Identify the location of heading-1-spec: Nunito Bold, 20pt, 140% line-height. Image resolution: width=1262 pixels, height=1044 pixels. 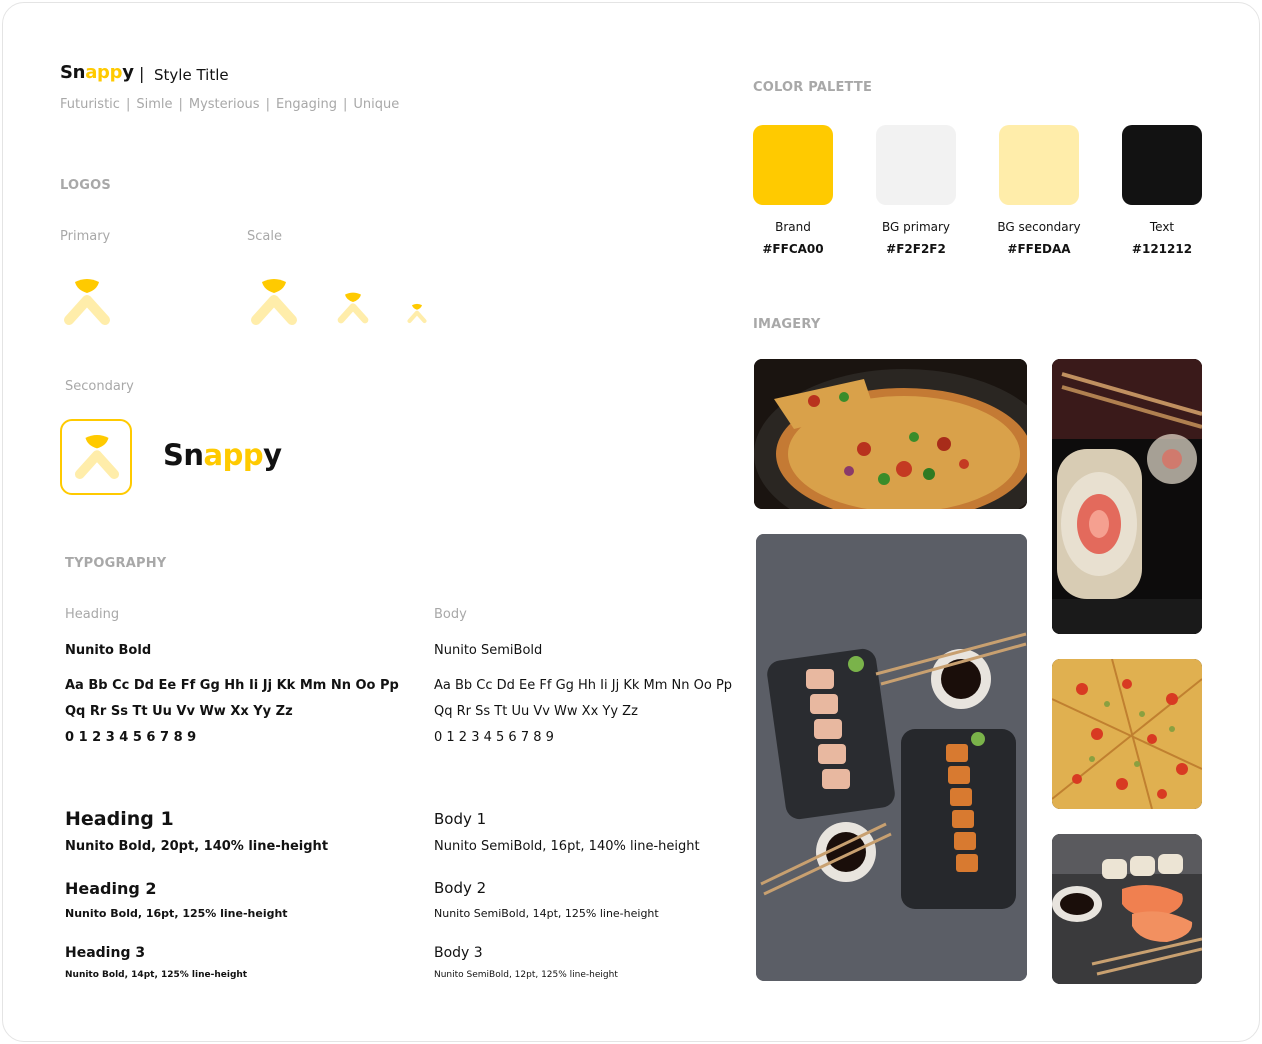
(197, 846).